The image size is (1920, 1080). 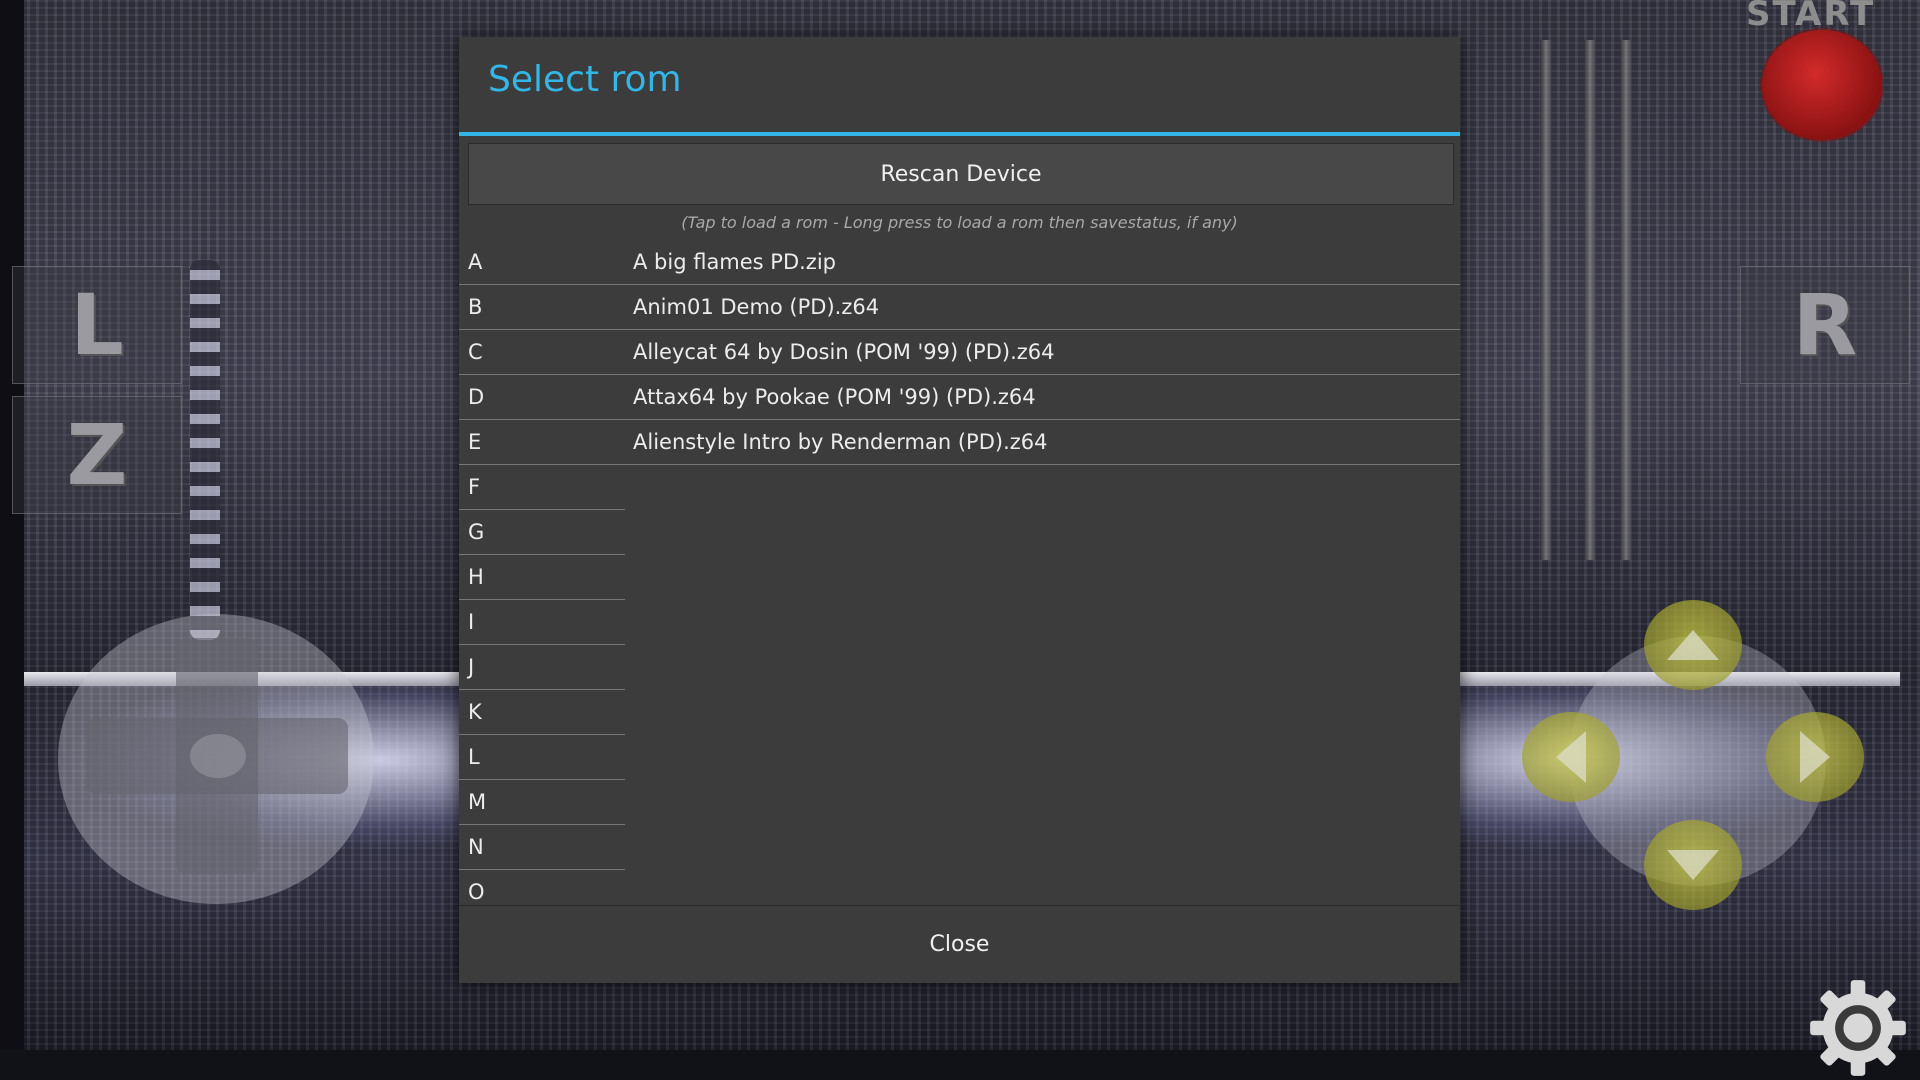 What do you see at coordinates (542, 847) in the screenshot?
I see `letter-index-item: N` at bounding box center [542, 847].